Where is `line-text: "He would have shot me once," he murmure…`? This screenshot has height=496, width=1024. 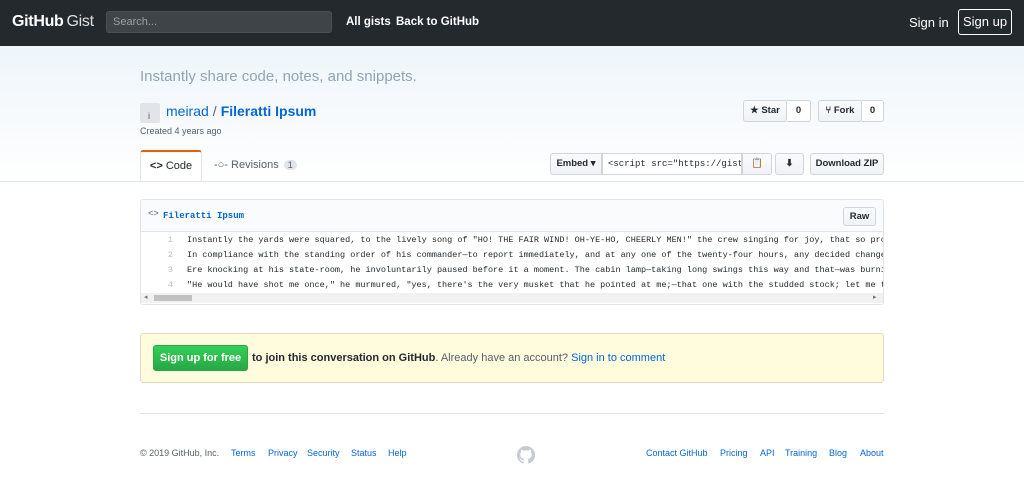
line-text: "He would have shot me once," he murmure… is located at coordinates (535, 285).